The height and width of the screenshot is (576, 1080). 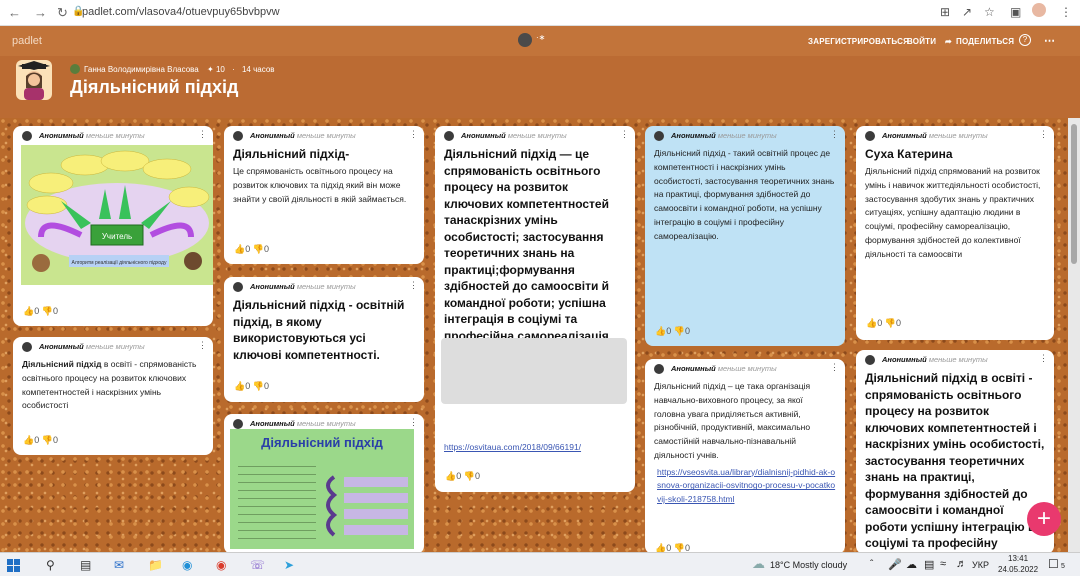 I want to click on sidebar-icon: ▣, so click(x=1015, y=12).